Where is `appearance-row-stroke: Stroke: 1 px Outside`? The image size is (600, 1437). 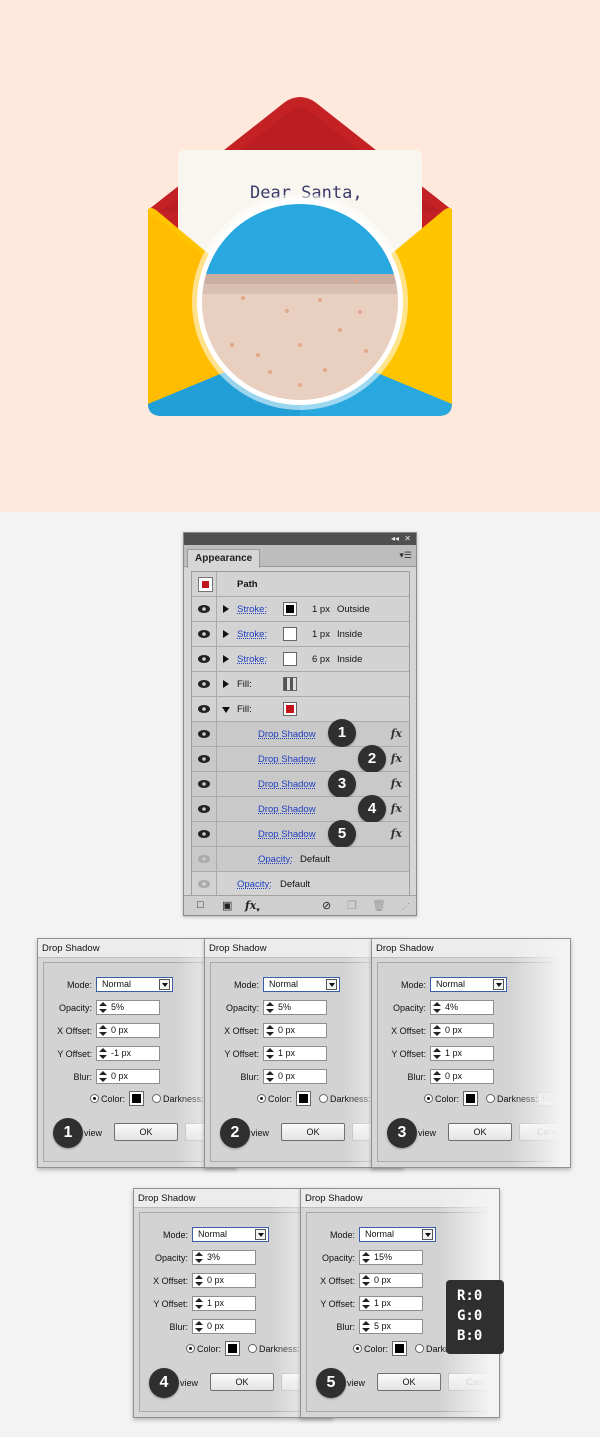 appearance-row-stroke: Stroke: 1 px Outside is located at coordinates (300, 609).